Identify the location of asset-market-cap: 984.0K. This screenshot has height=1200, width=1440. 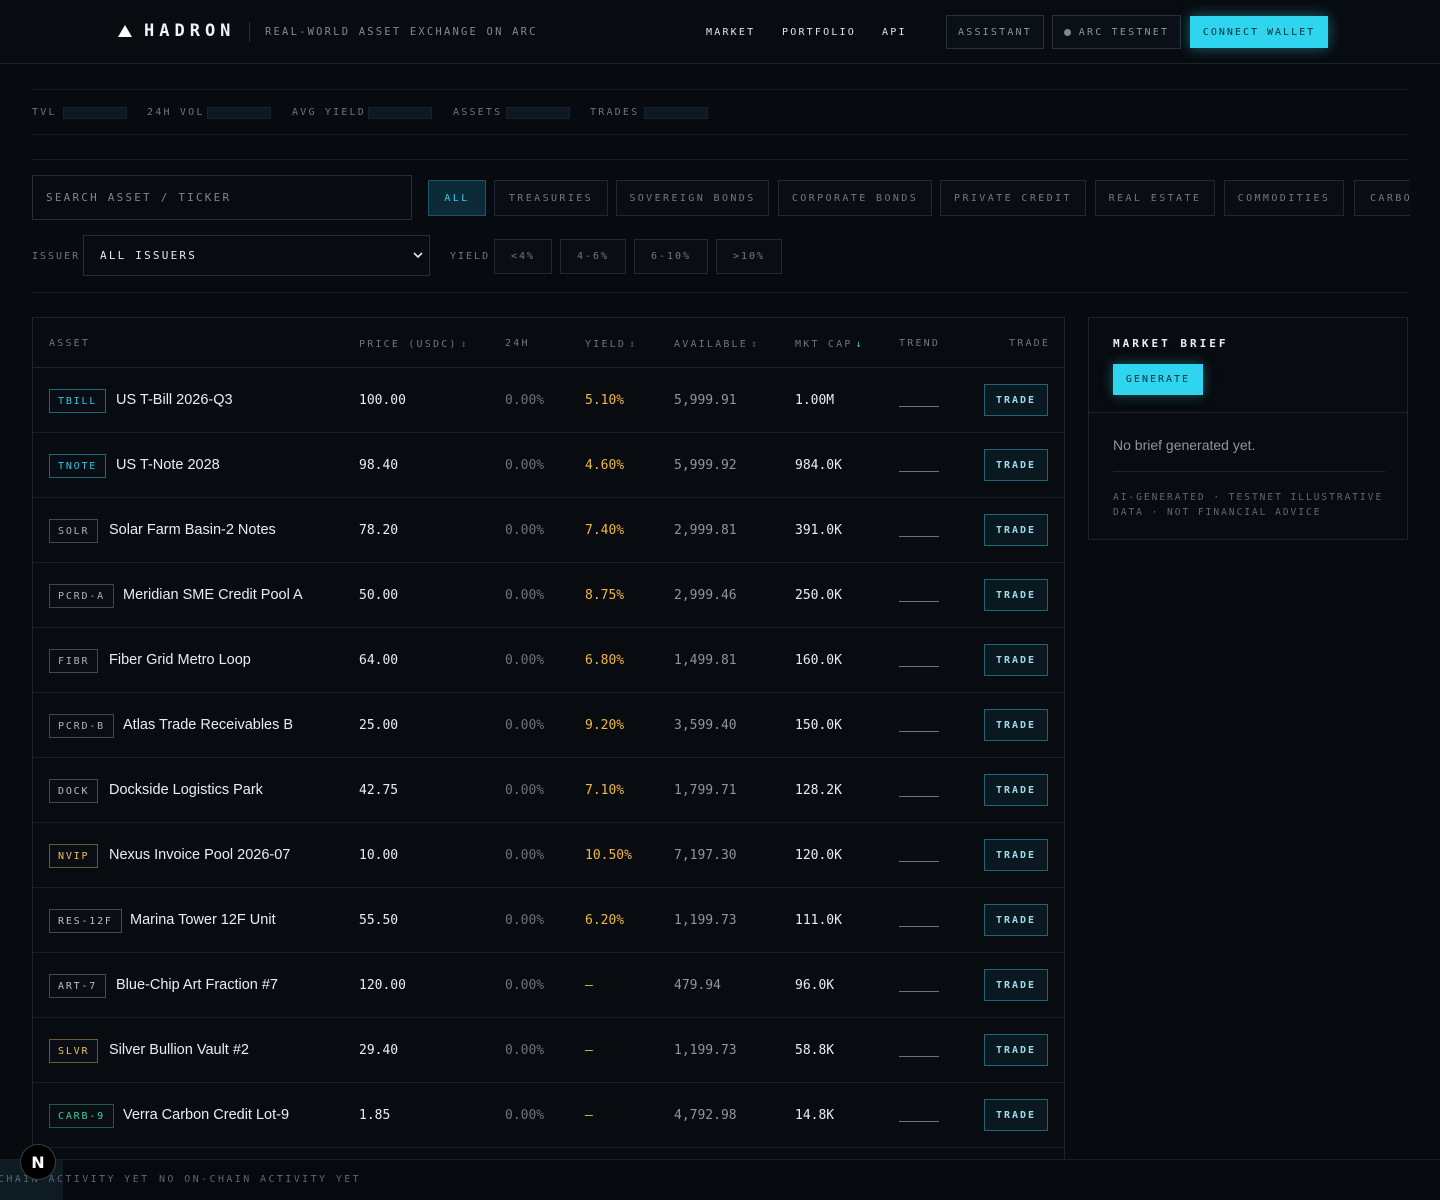
(818, 465).